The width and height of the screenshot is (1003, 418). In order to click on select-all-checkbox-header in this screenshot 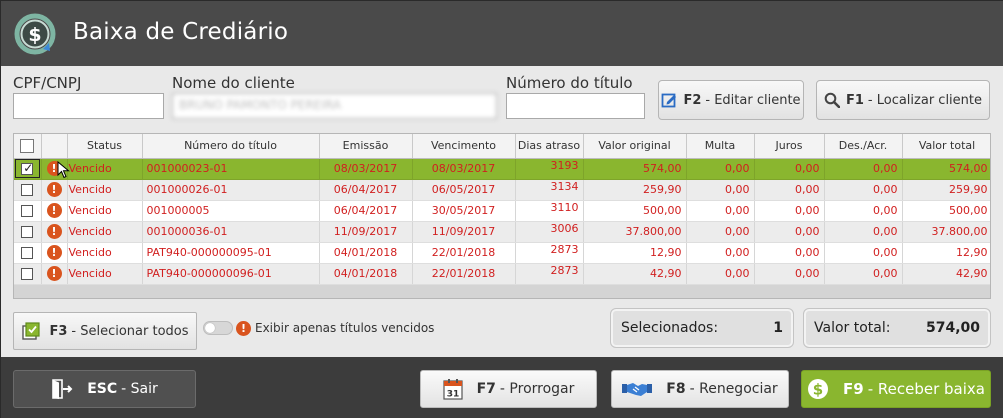, I will do `click(28, 146)`.